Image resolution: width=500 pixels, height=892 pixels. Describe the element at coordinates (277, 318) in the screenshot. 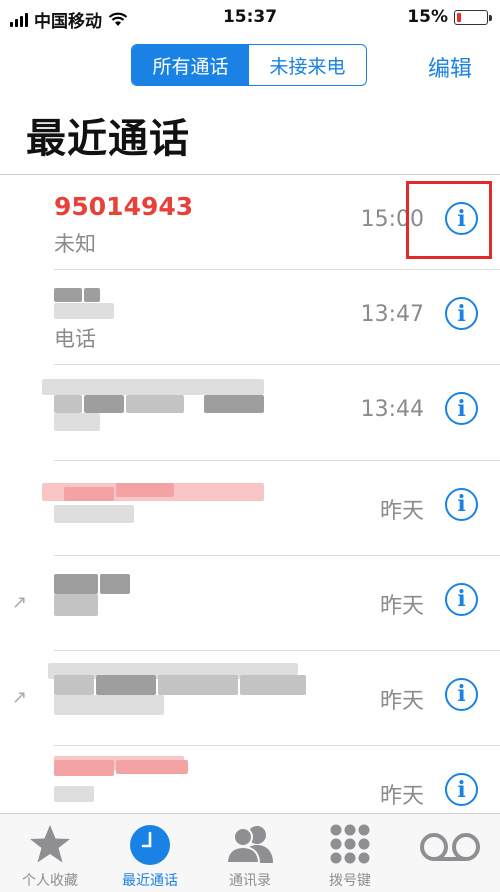

I see `call-row: 电话 13:47 i` at that location.